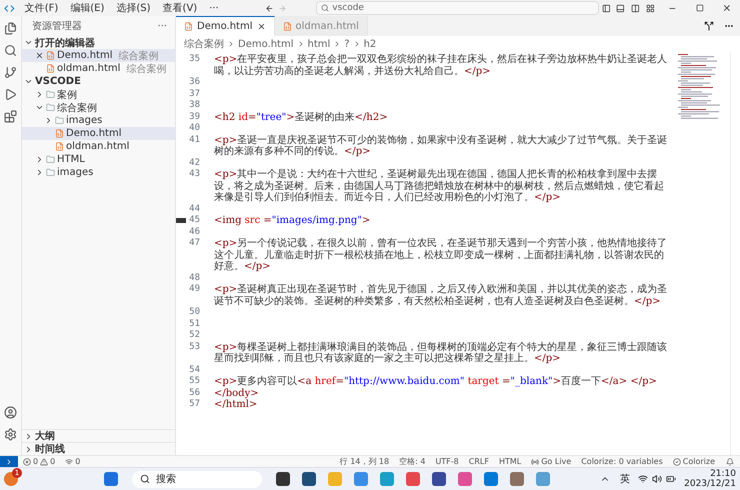  What do you see at coordinates (98, 81) in the screenshot?
I see `section-header: VSCODE` at bounding box center [98, 81].